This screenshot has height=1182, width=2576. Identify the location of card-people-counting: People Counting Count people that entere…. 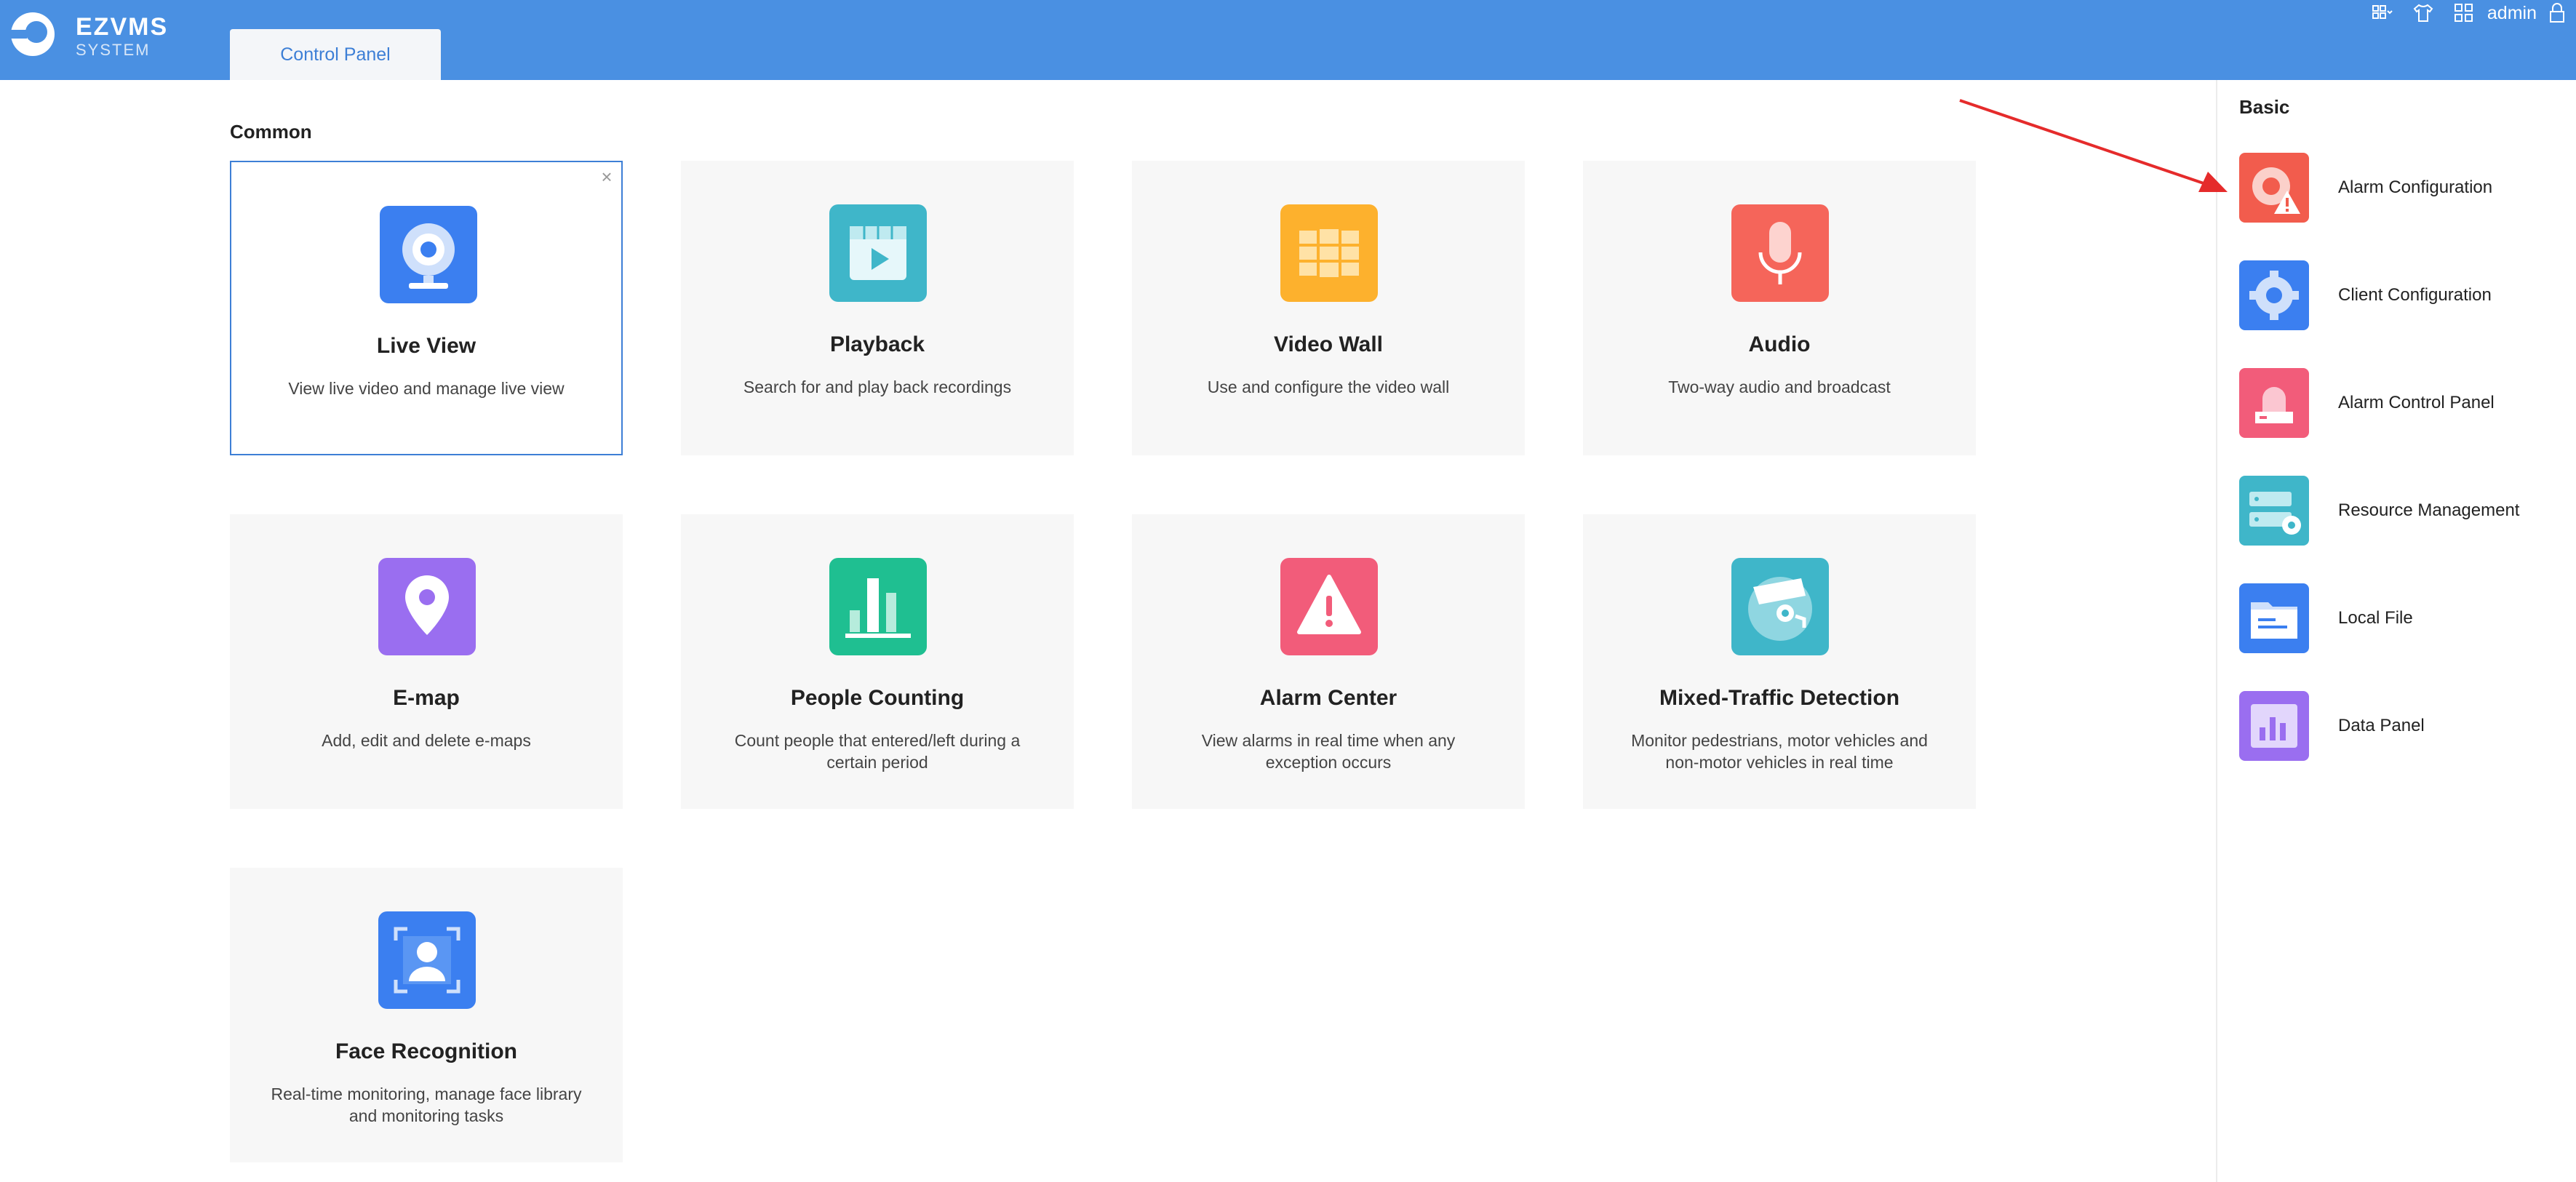
(877, 661).